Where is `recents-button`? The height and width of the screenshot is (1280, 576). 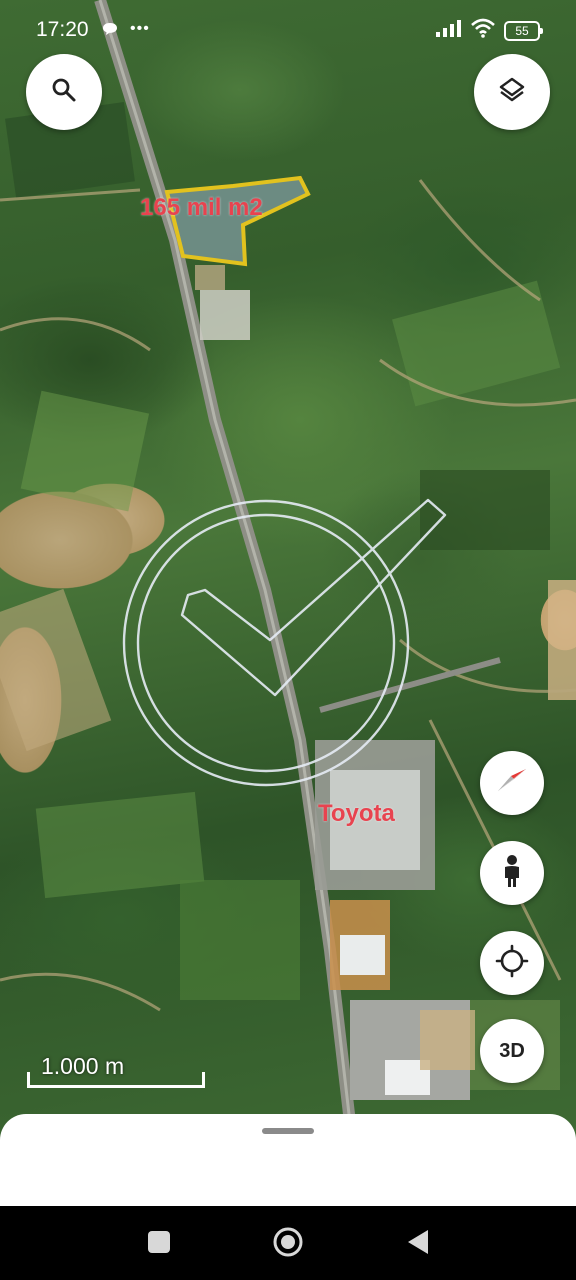
recents-button is located at coordinates (159, 1244).